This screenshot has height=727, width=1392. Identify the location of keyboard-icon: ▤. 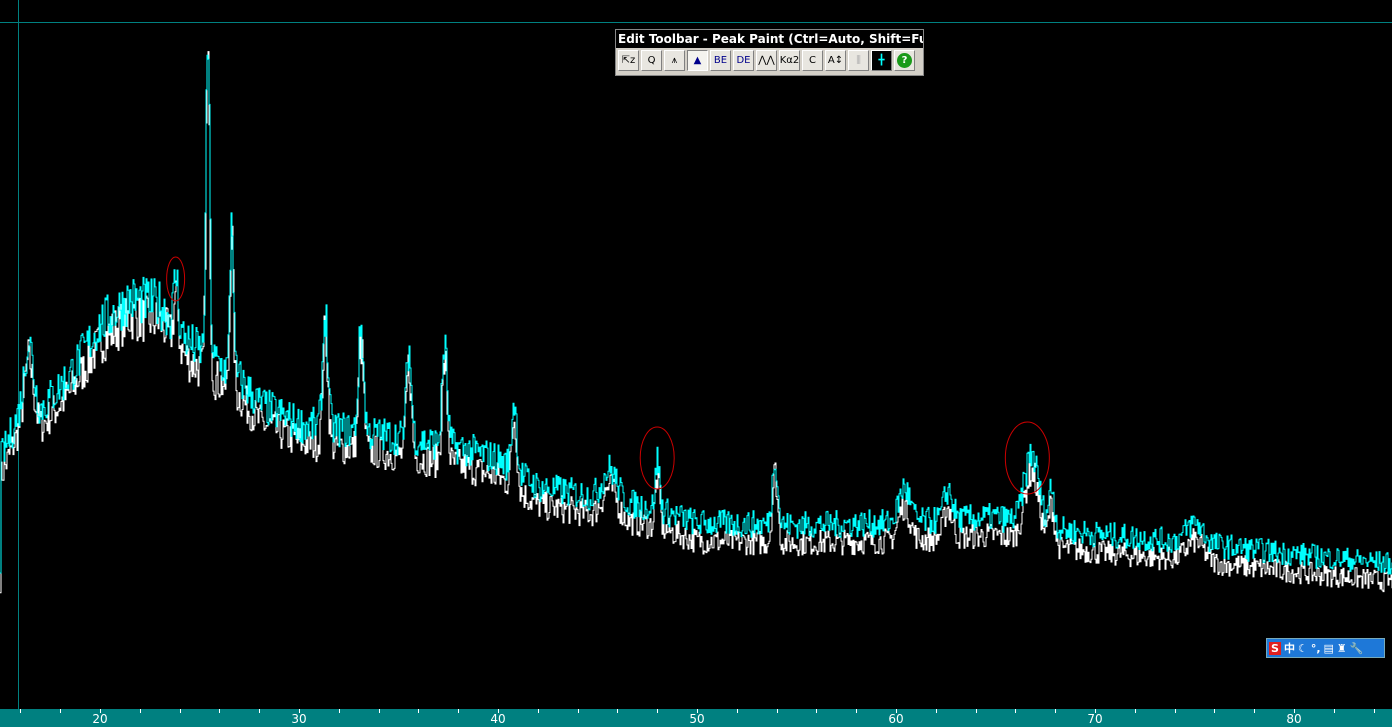
(1329, 648).